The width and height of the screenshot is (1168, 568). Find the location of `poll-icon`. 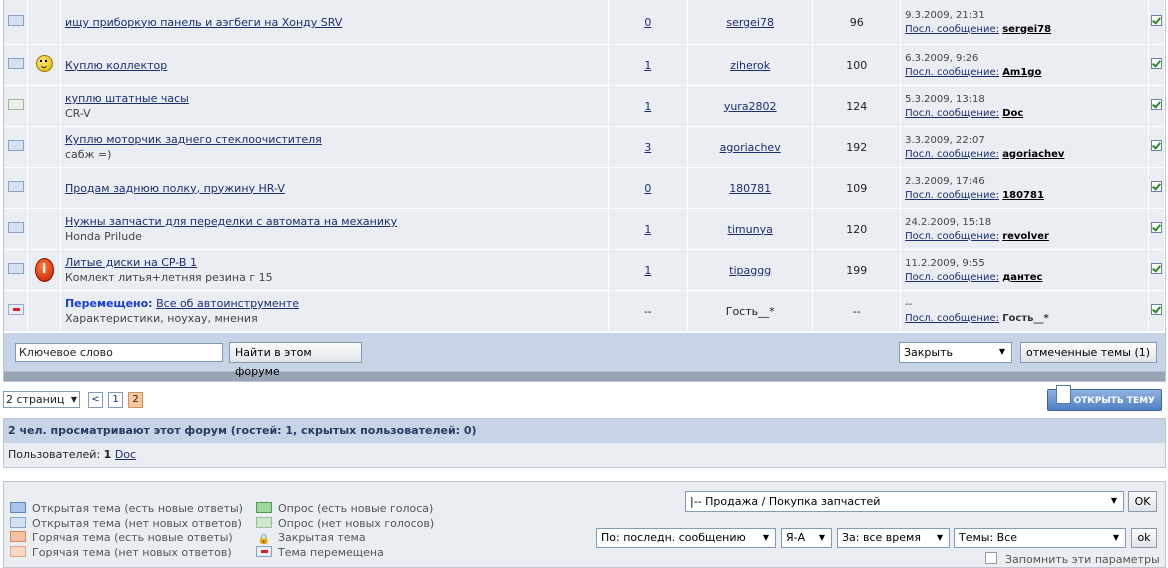

poll-icon is located at coordinates (15, 104).